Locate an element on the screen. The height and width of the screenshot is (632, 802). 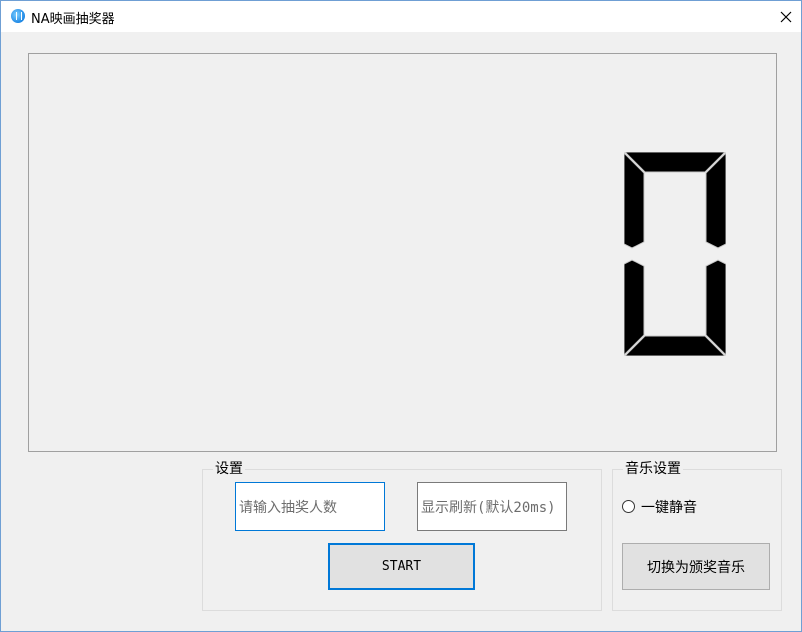
mute-radio-button is located at coordinates (628, 506).